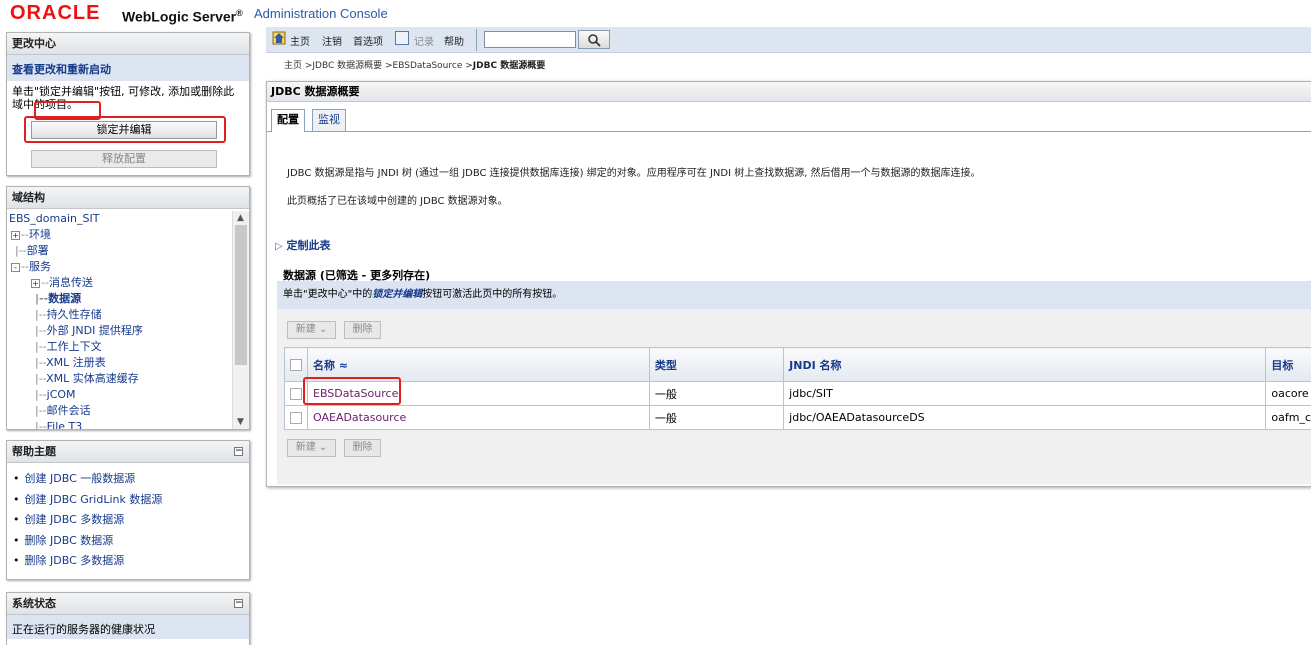 This screenshot has height=645, width=1311. What do you see at coordinates (794, 295) in the screenshot?
I see `lock-edit-hint: 单击"更改中心"中的锁定并编辑按钮可激活此页中的所有按钮。` at bounding box center [794, 295].